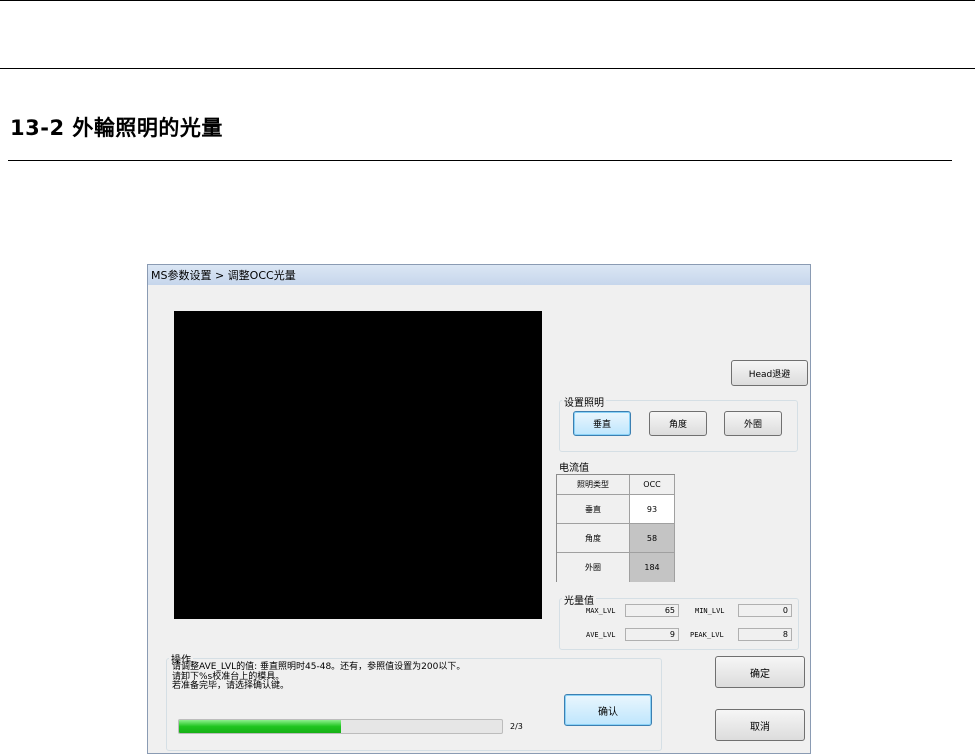 The image size is (975, 754). I want to click on window-title: MS参数设置 > 调整OCC光量, so click(223, 275).